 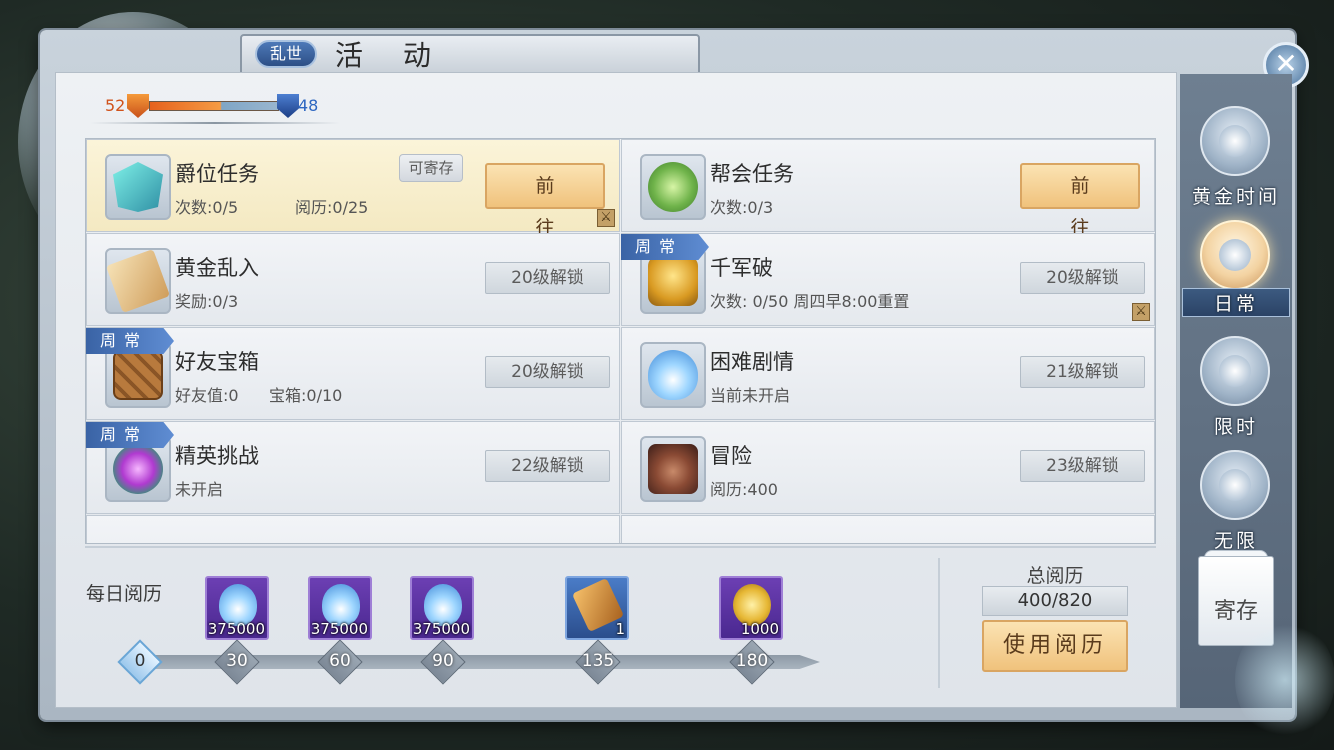 What do you see at coordinates (741, 268) in the screenshot?
I see `activity-name: 千军破` at bounding box center [741, 268].